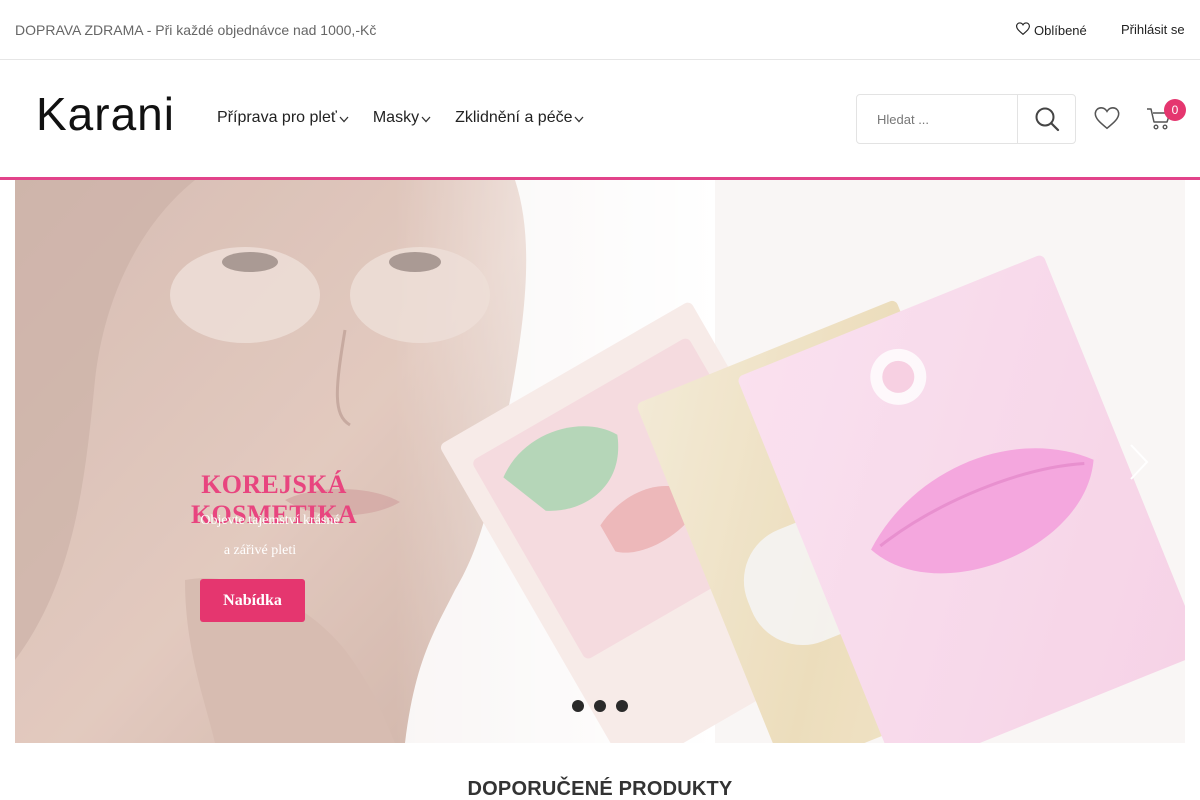 The height and width of the screenshot is (800, 1200). I want to click on slider-next-button, so click(1139, 464).